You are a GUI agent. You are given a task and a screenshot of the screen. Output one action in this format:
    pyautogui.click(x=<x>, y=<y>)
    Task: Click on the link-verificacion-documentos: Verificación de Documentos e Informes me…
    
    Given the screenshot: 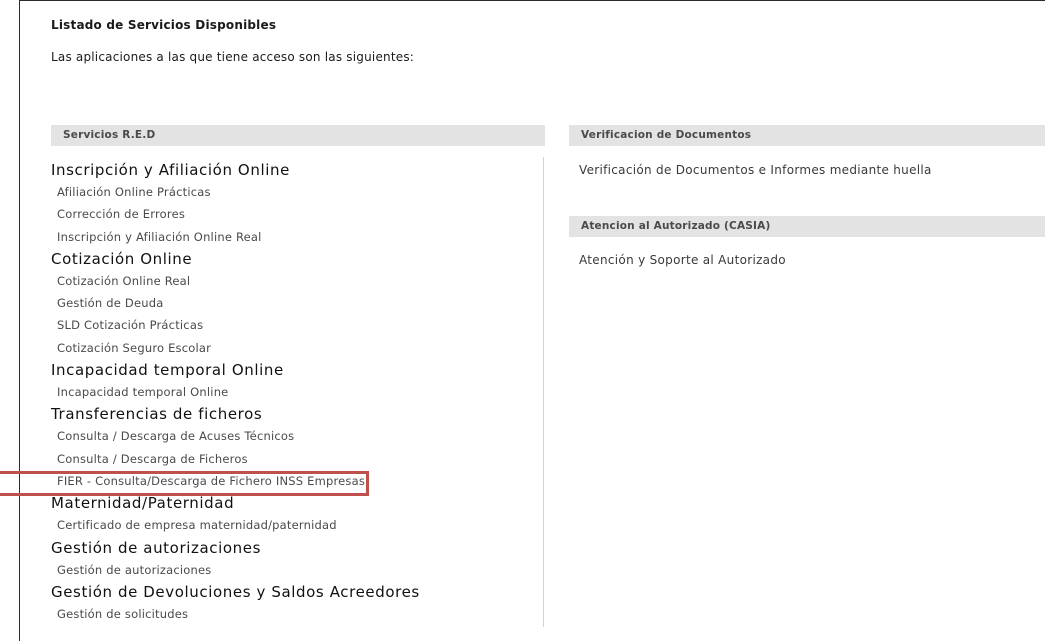 What is the action you would take?
    pyautogui.click(x=755, y=170)
    